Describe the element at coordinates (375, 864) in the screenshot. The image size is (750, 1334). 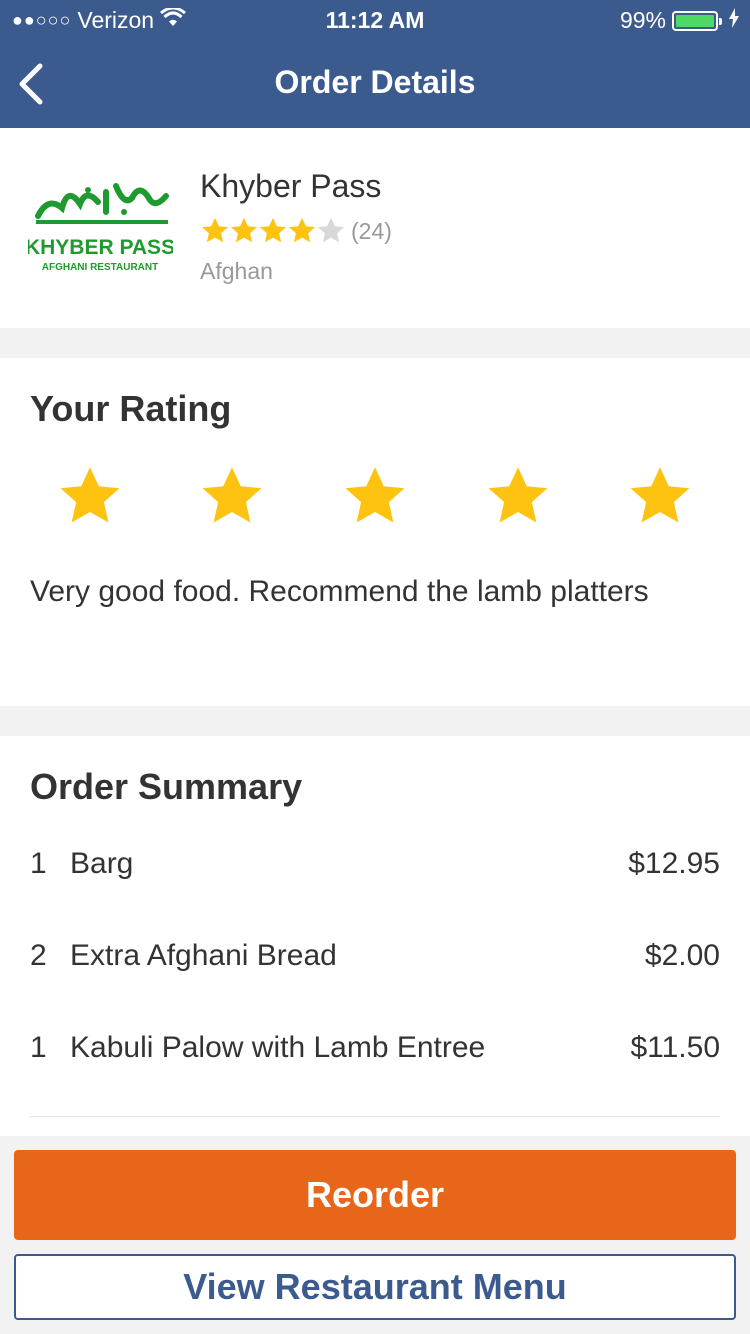
I see `order-item: 1 Barg $12.95` at that location.